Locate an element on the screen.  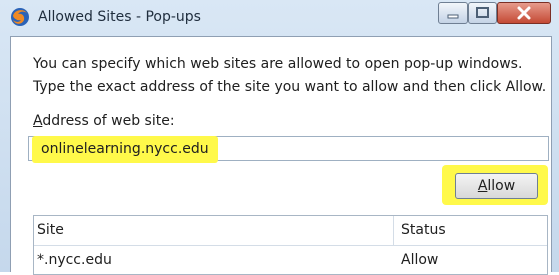
status-cell: Allow is located at coordinates (420, 260).